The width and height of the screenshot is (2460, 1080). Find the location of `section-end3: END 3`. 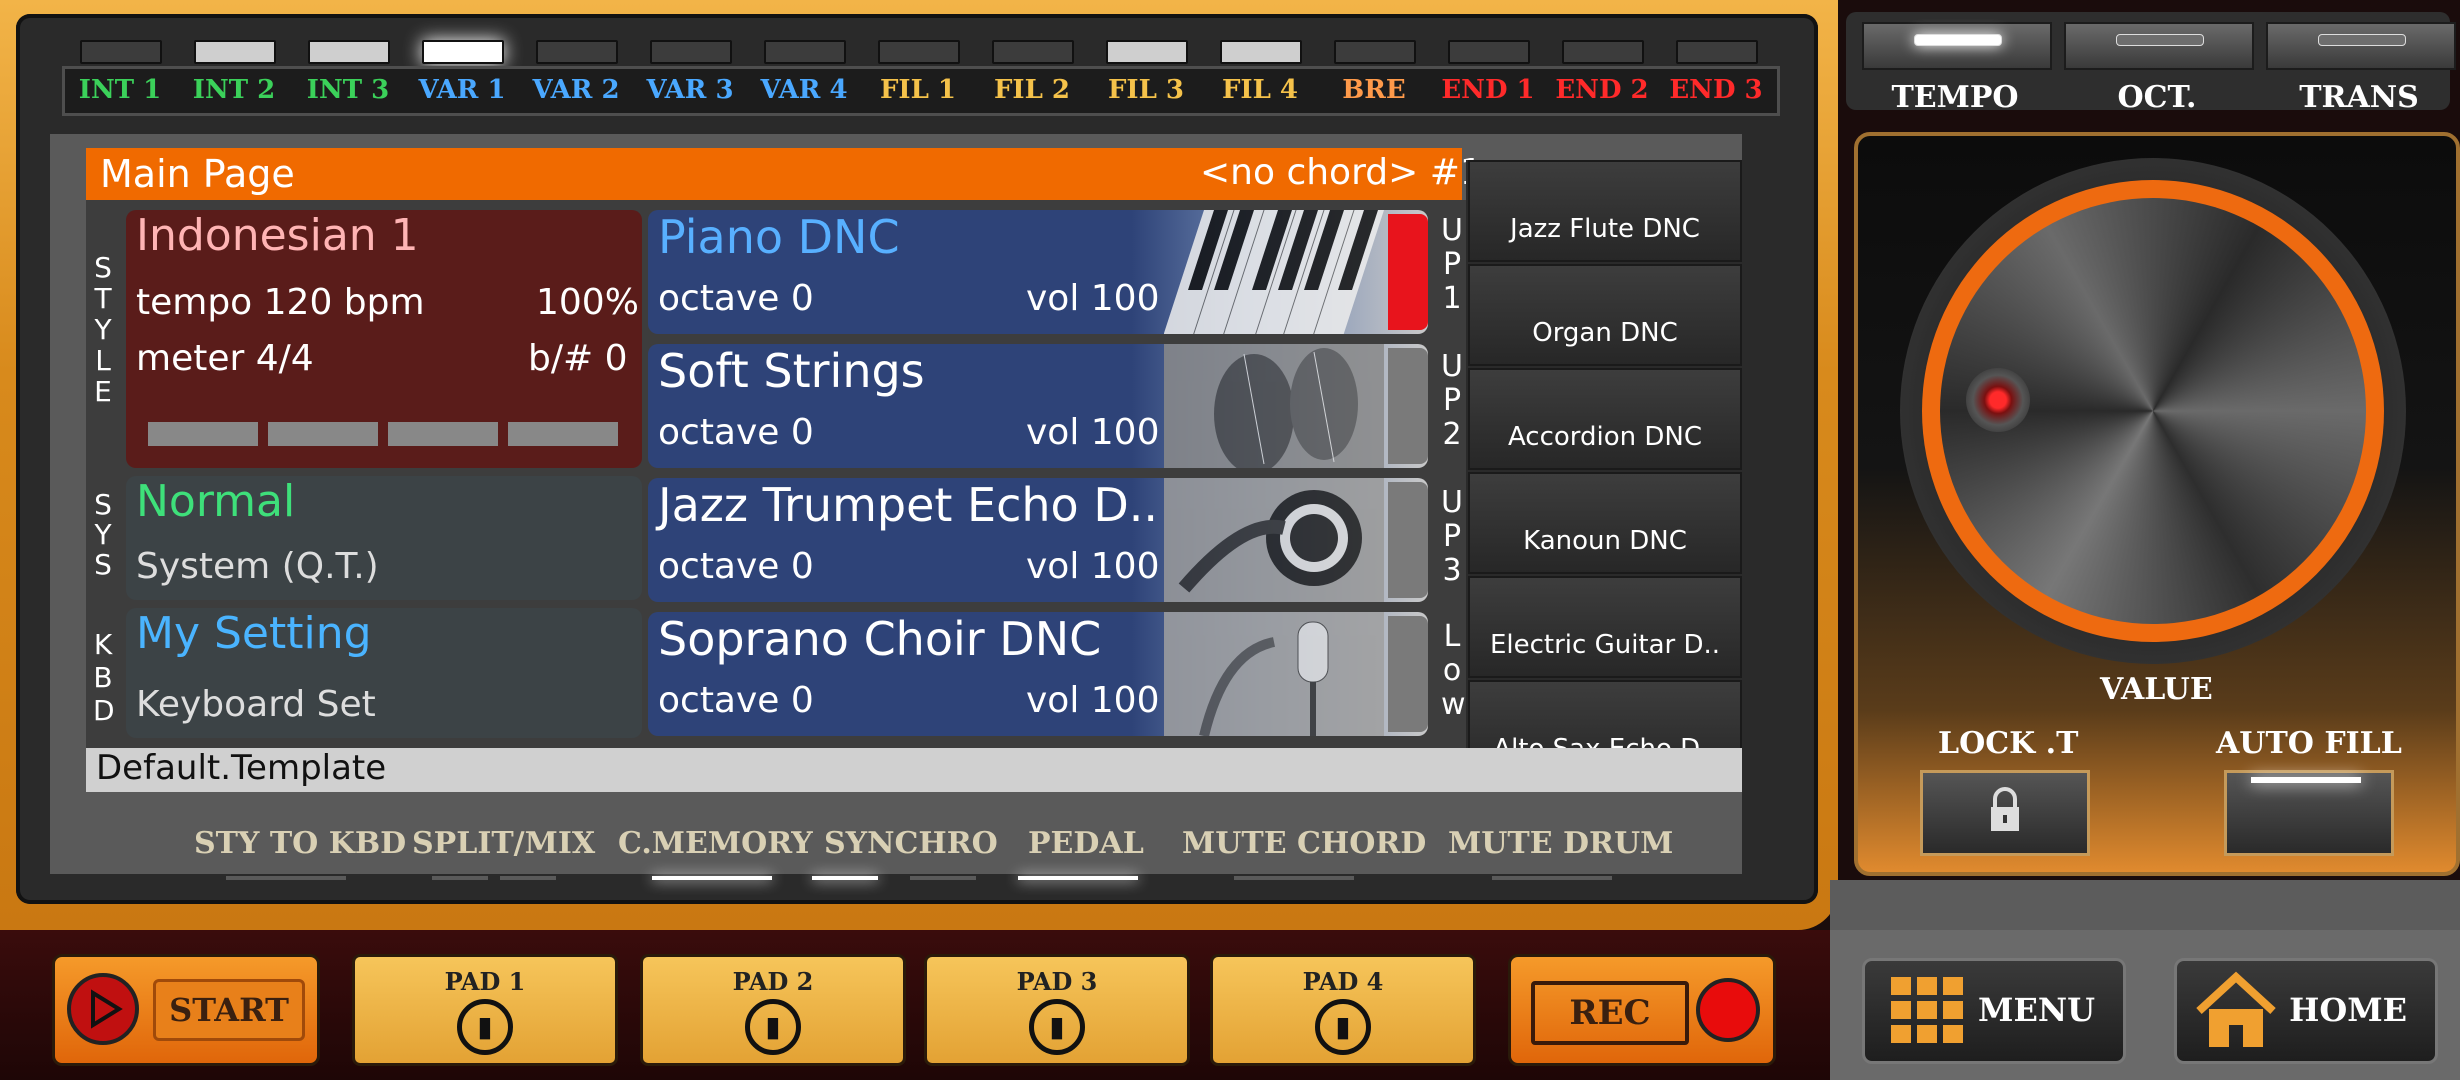

section-end3: END 3 is located at coordinates (1716, 90).